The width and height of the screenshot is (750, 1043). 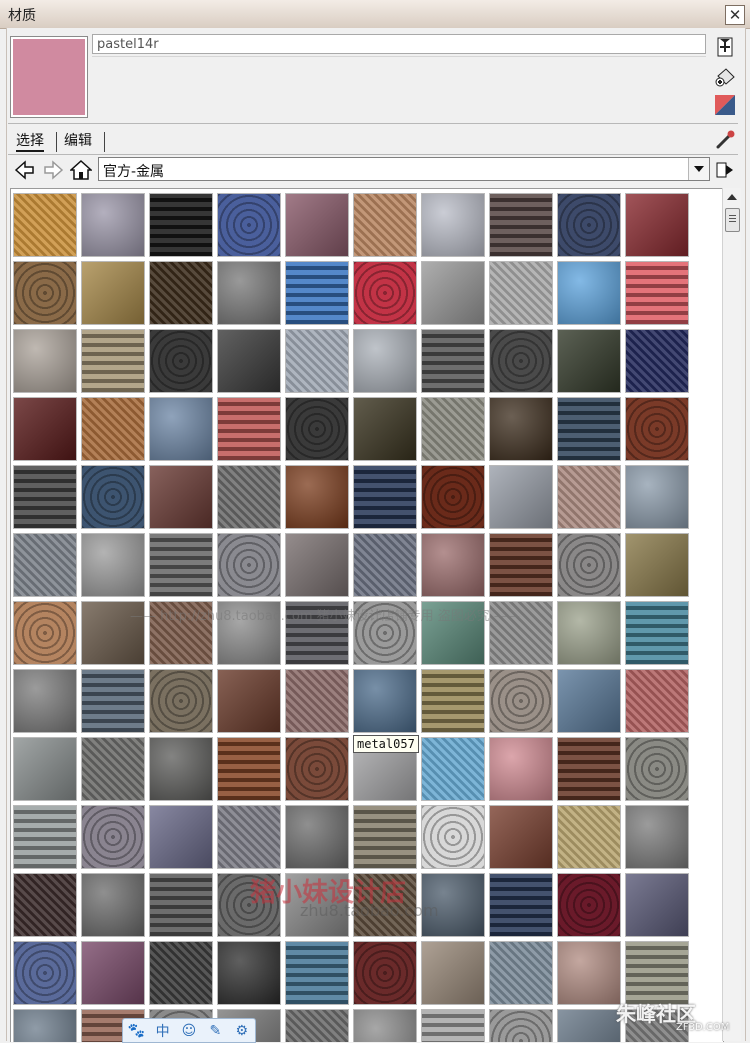 I want to click on pencil-icon: ✎, so click(x=215, y=1031).